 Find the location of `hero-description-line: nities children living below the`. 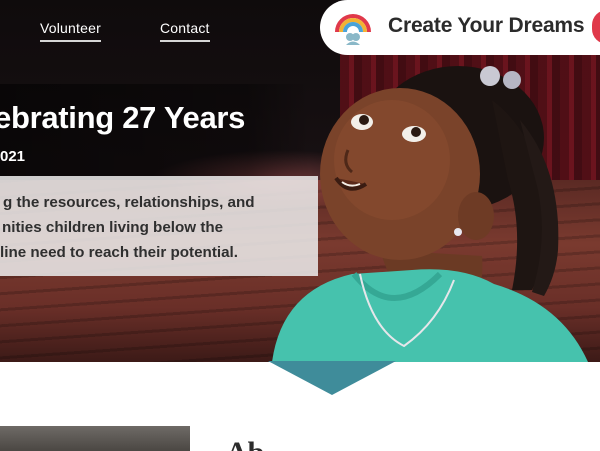

hero-description-line: nities children living below the is located at coordinates (113, 227).